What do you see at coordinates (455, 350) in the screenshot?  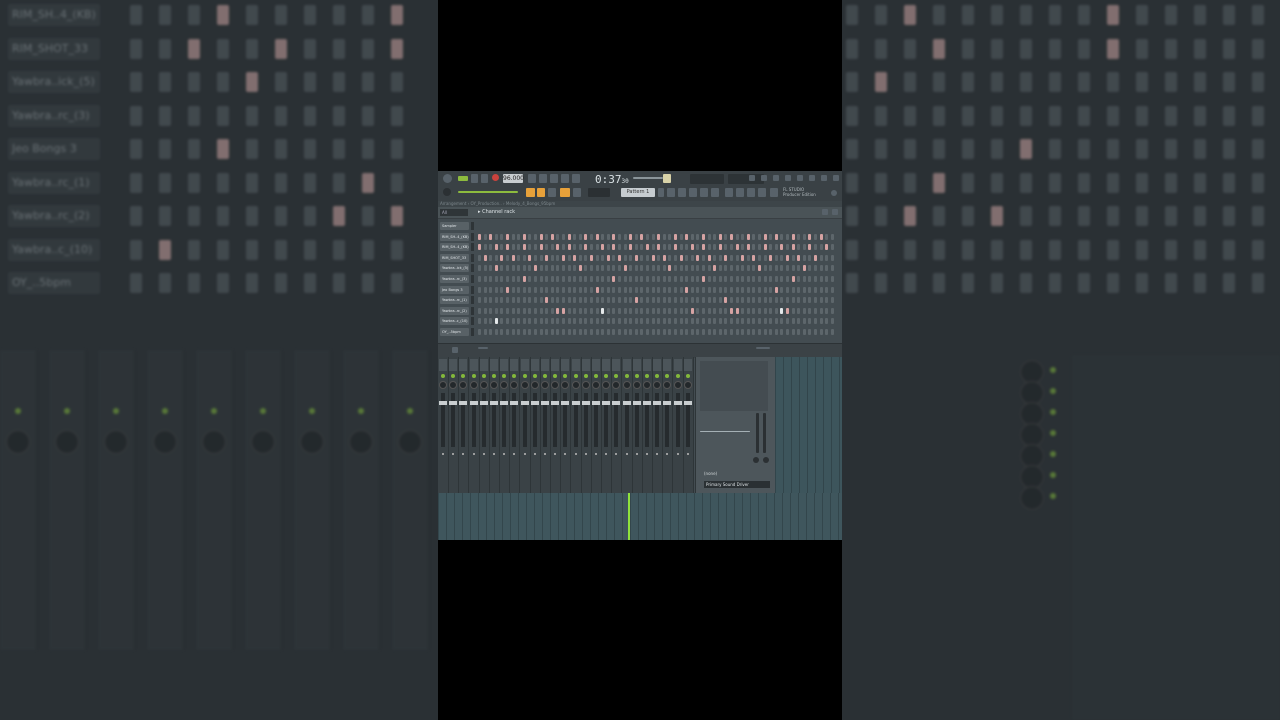 I see `add-channel-icon` at bounding box center [455, 350].